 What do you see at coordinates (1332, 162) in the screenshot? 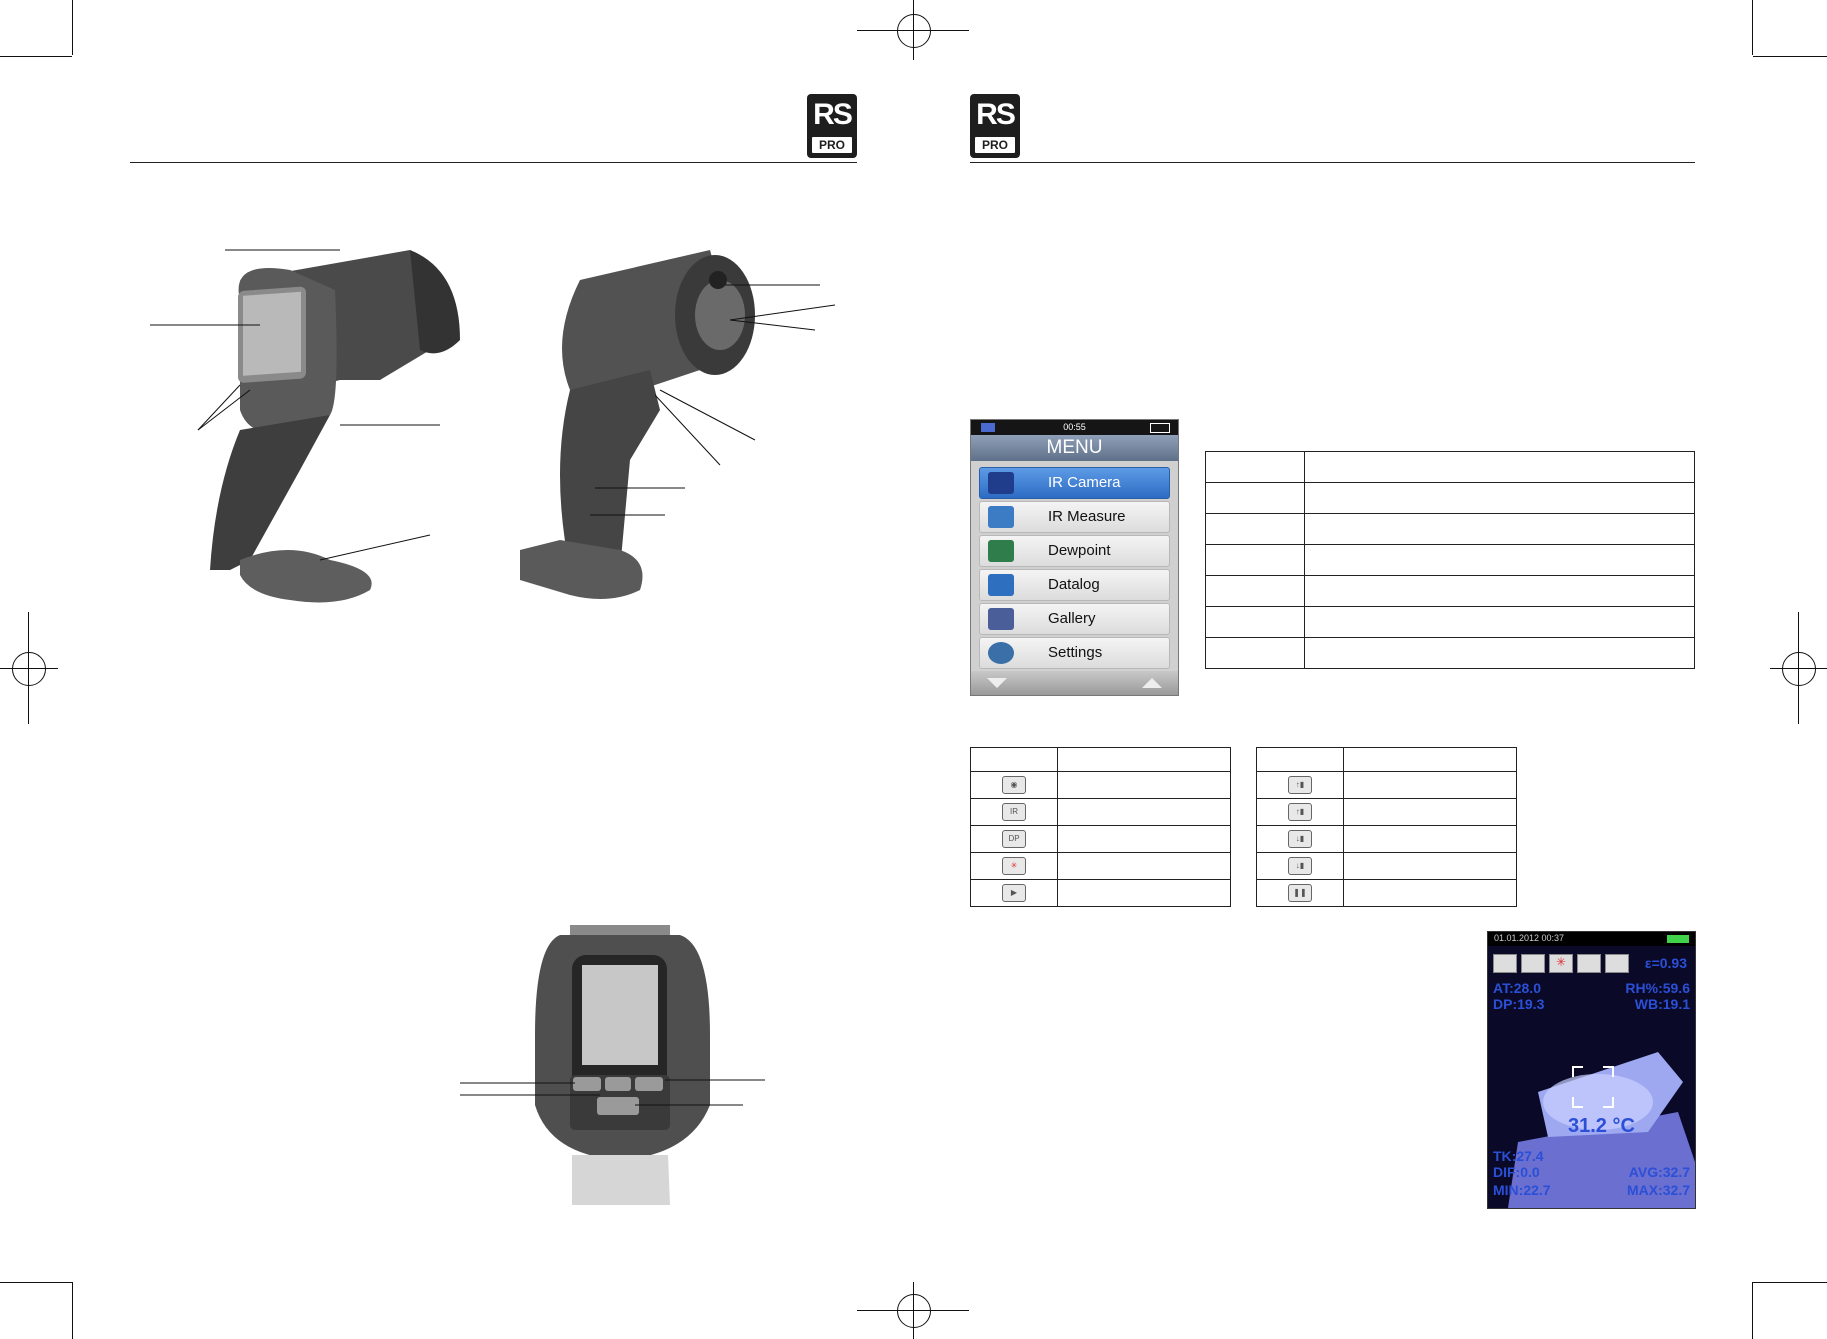
I see `header-rule-right` at bounding box center [1332, 162].